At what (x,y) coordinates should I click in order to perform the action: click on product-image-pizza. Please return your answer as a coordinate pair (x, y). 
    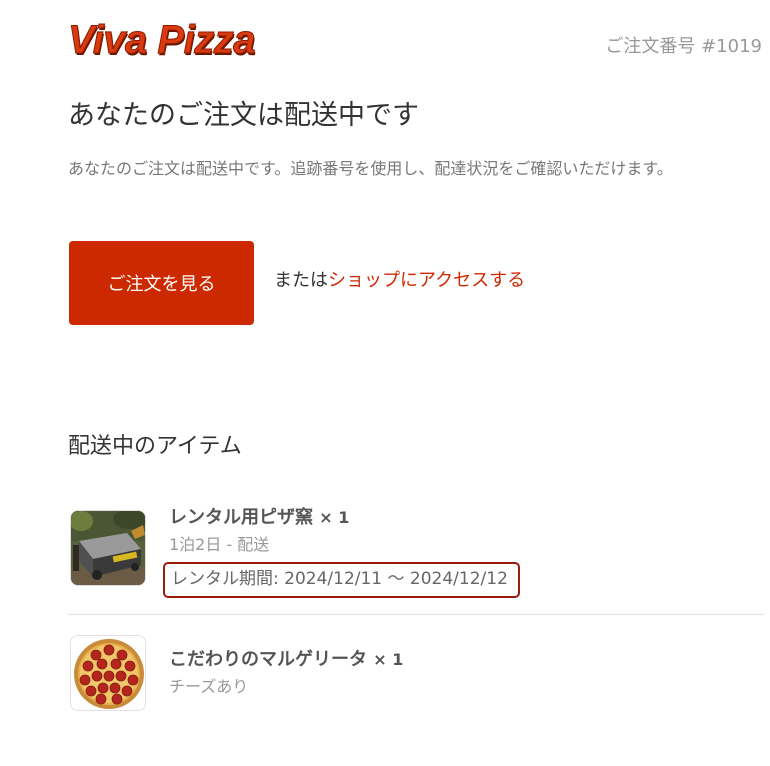
    Looking at the image, I should click on (108, 673).